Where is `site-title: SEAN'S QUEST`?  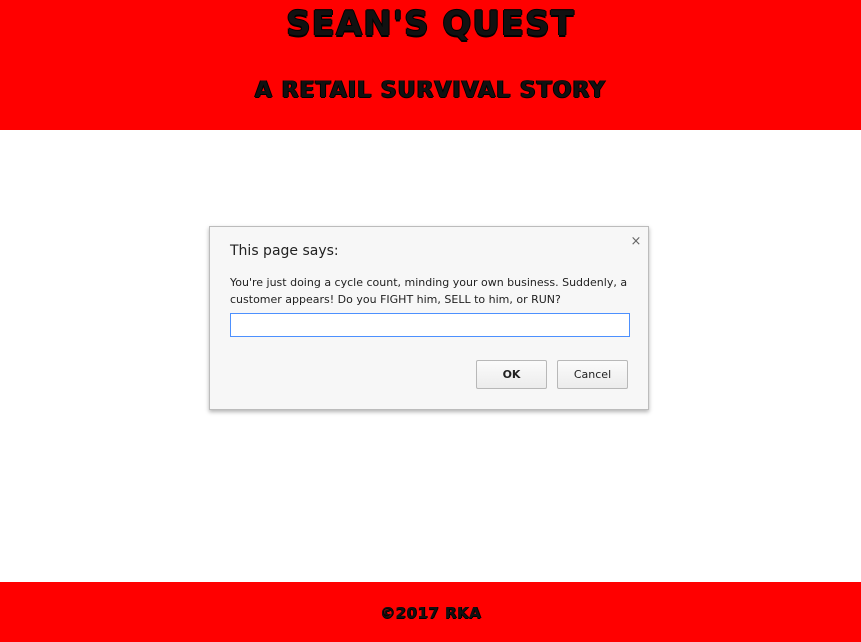 site-title: SEAN'S QUEST is located at coordinates (430, 24).